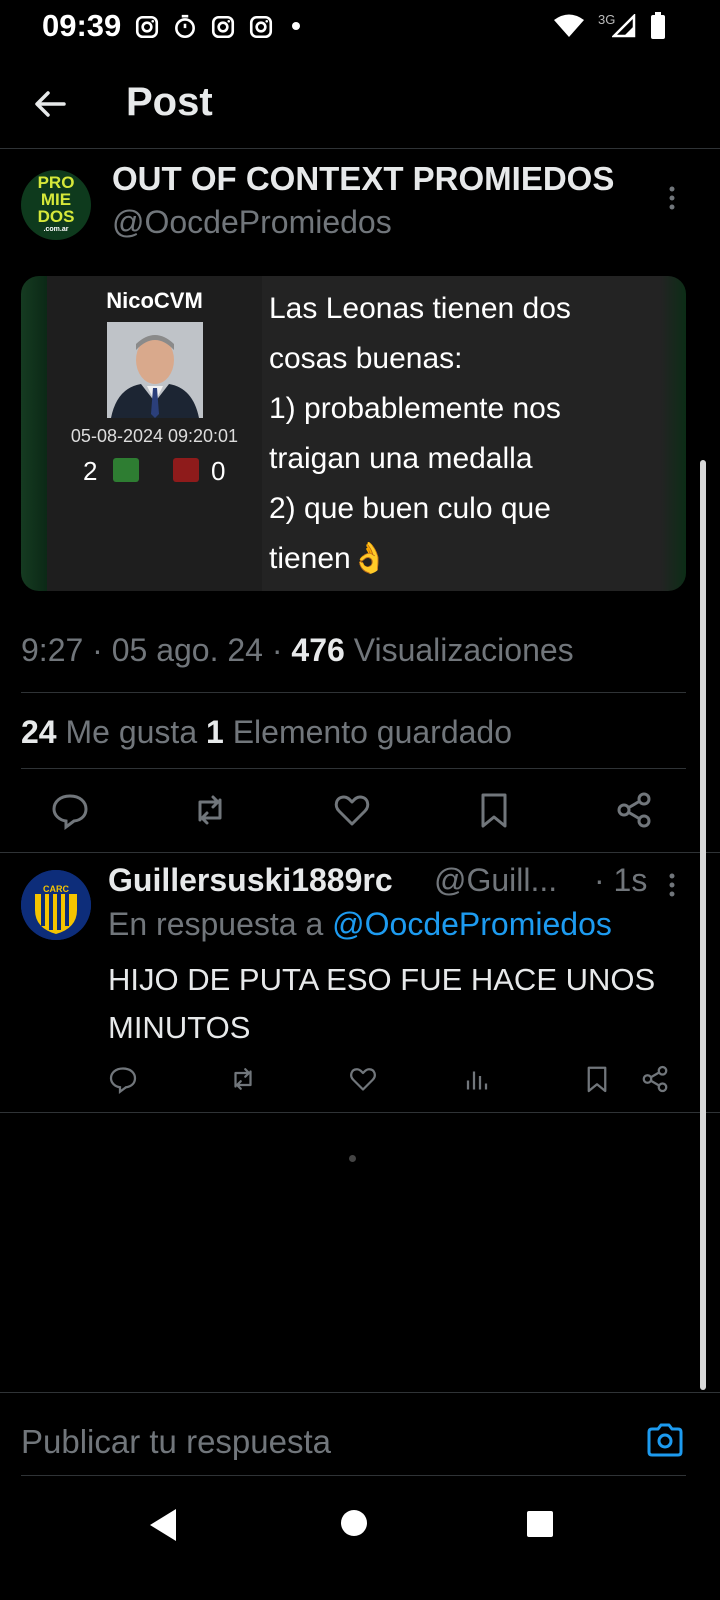  I want to click on camera-icon, so click(665, 1440).